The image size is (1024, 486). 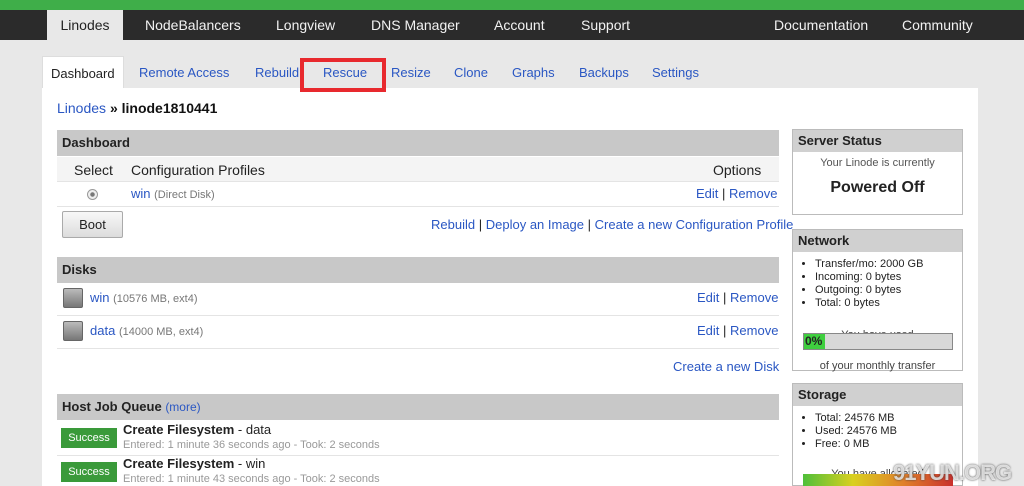 What do you see at coordinates (519, 25) in the screenshot?
I see `nav-account: Account` at bounding box center [519, 25].